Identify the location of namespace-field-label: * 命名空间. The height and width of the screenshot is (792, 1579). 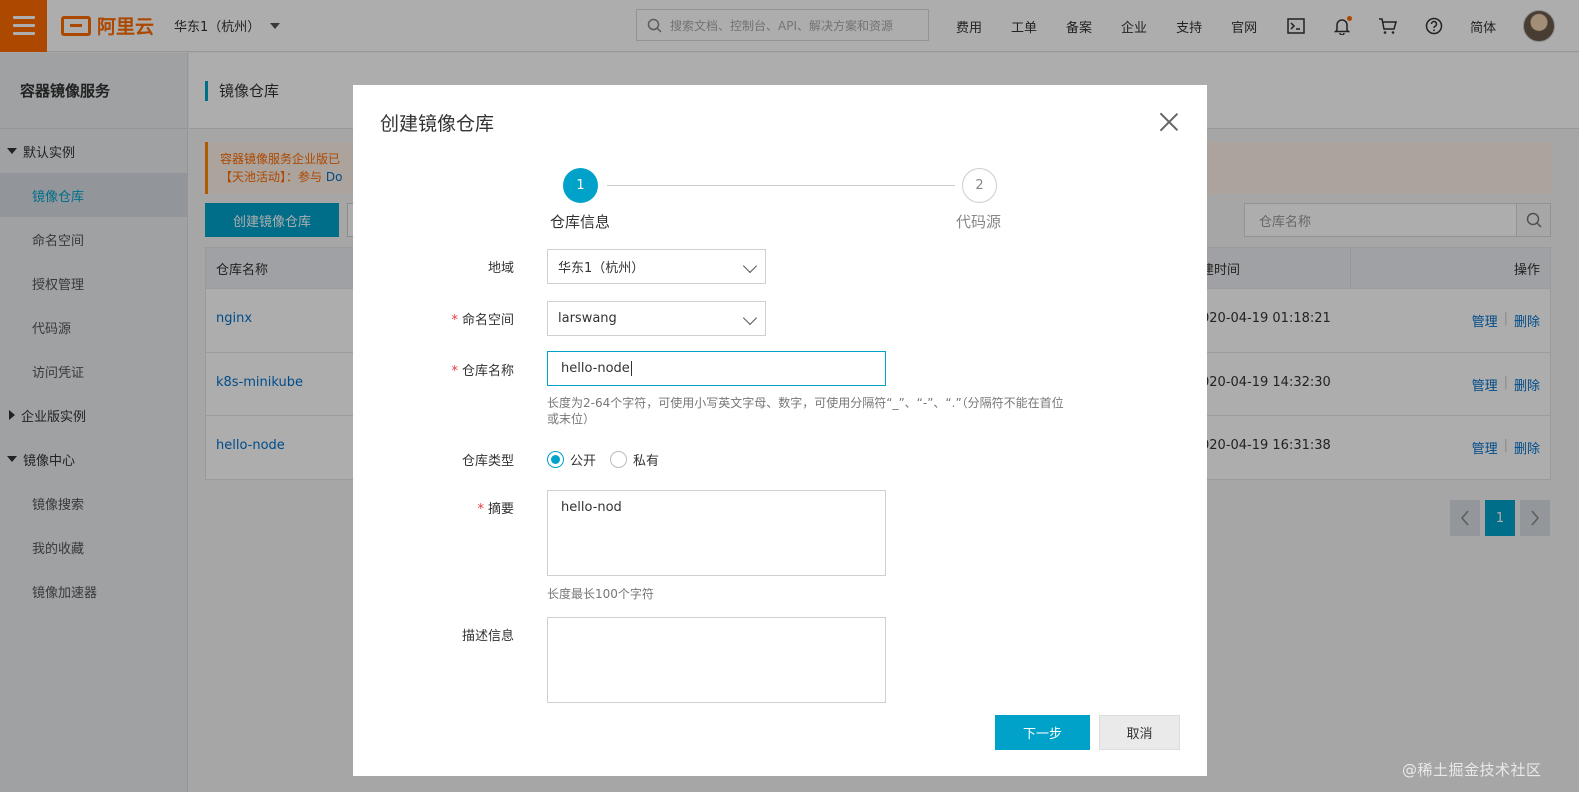
(464, 318).